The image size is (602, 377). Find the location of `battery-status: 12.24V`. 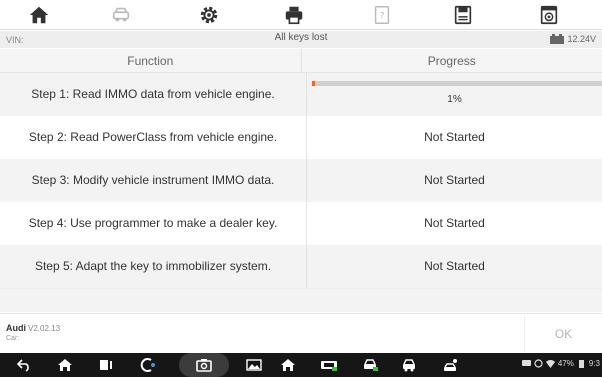

battery-status: 12.24V is located at coordinates (573, 39).